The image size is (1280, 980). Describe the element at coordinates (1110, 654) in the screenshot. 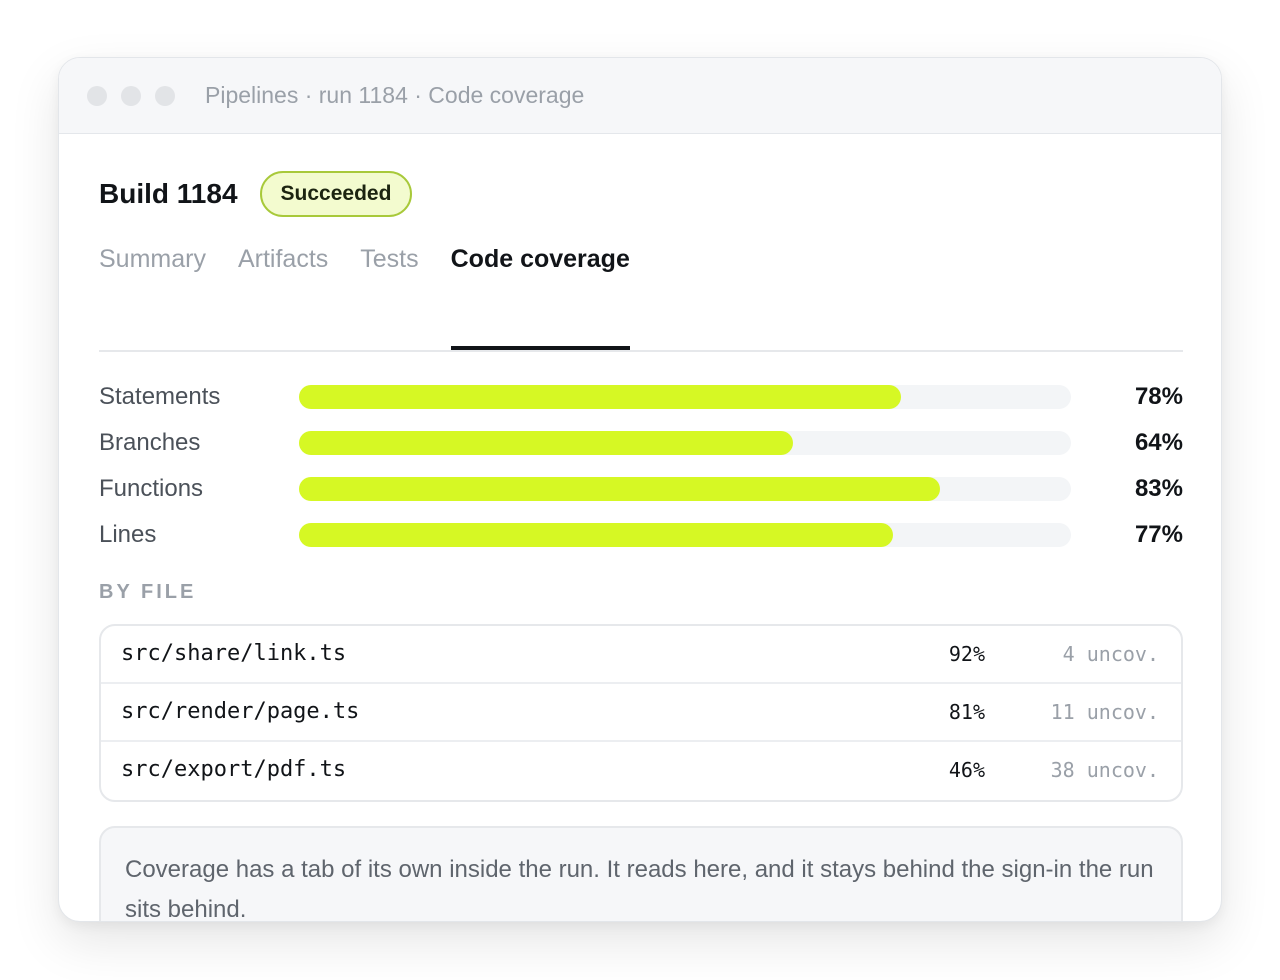

I see `file-uncovered-count: 4 uncov.` at that location.